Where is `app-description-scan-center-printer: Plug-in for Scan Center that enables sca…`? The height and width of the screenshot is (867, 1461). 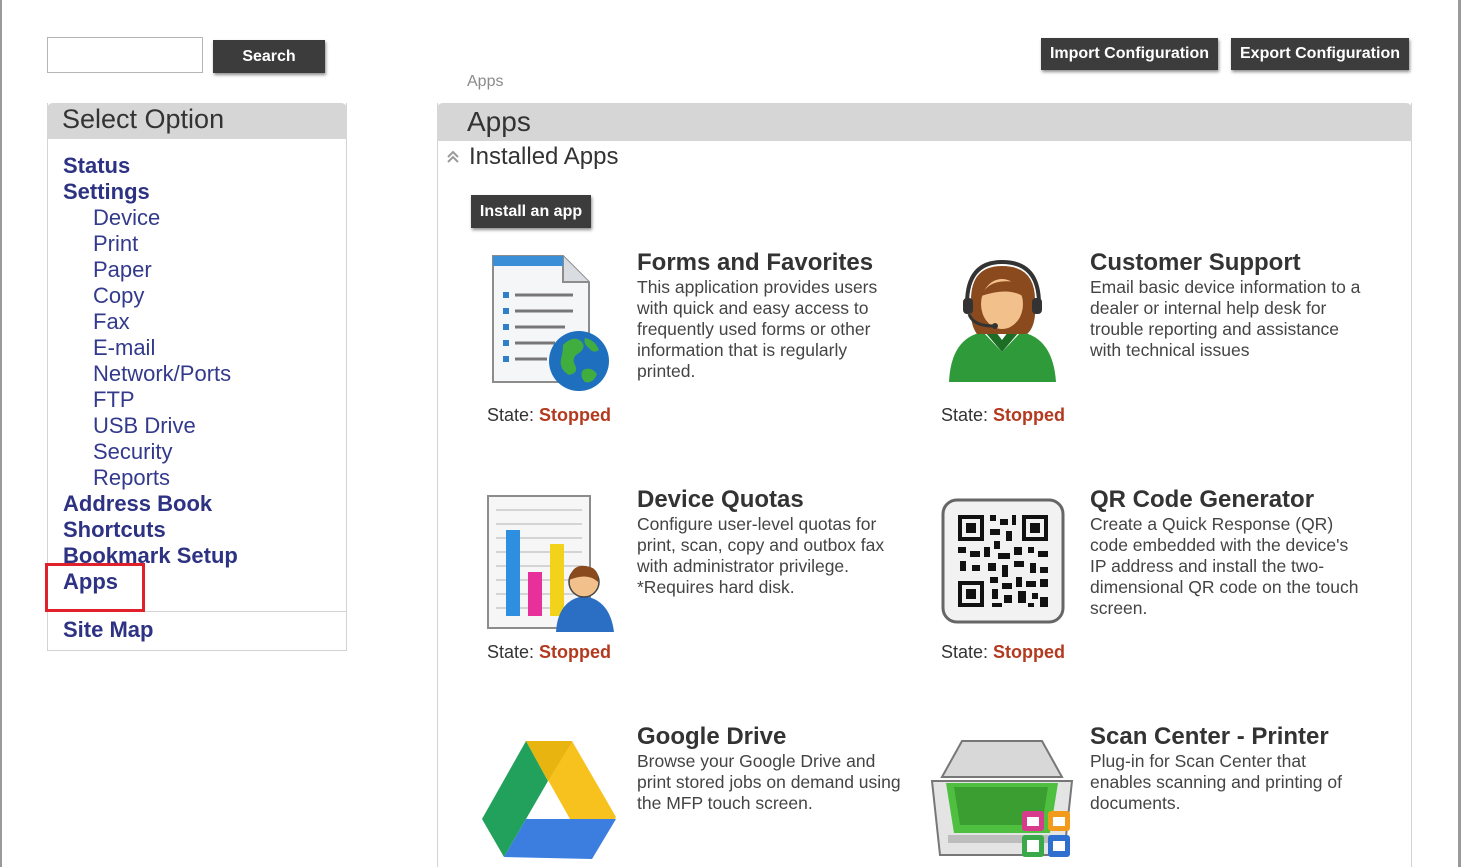
app-description-scan-center-printer: Plug-in for Scan Center that enables sca… is located at coordinates (1216, 782).